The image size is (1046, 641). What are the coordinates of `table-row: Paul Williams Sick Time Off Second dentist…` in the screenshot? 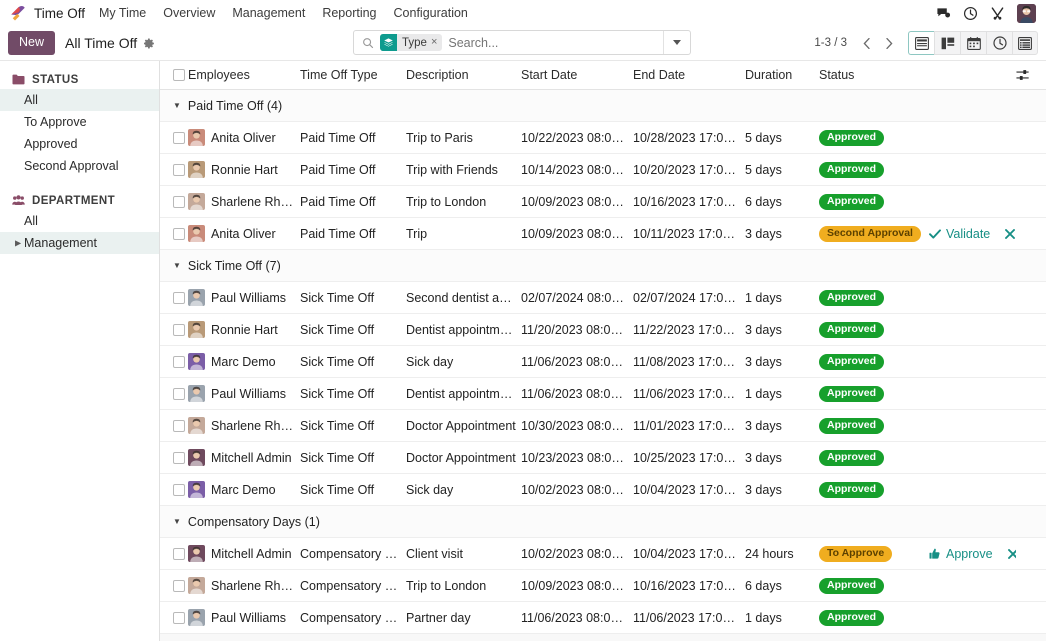 It's located at (603, 297).